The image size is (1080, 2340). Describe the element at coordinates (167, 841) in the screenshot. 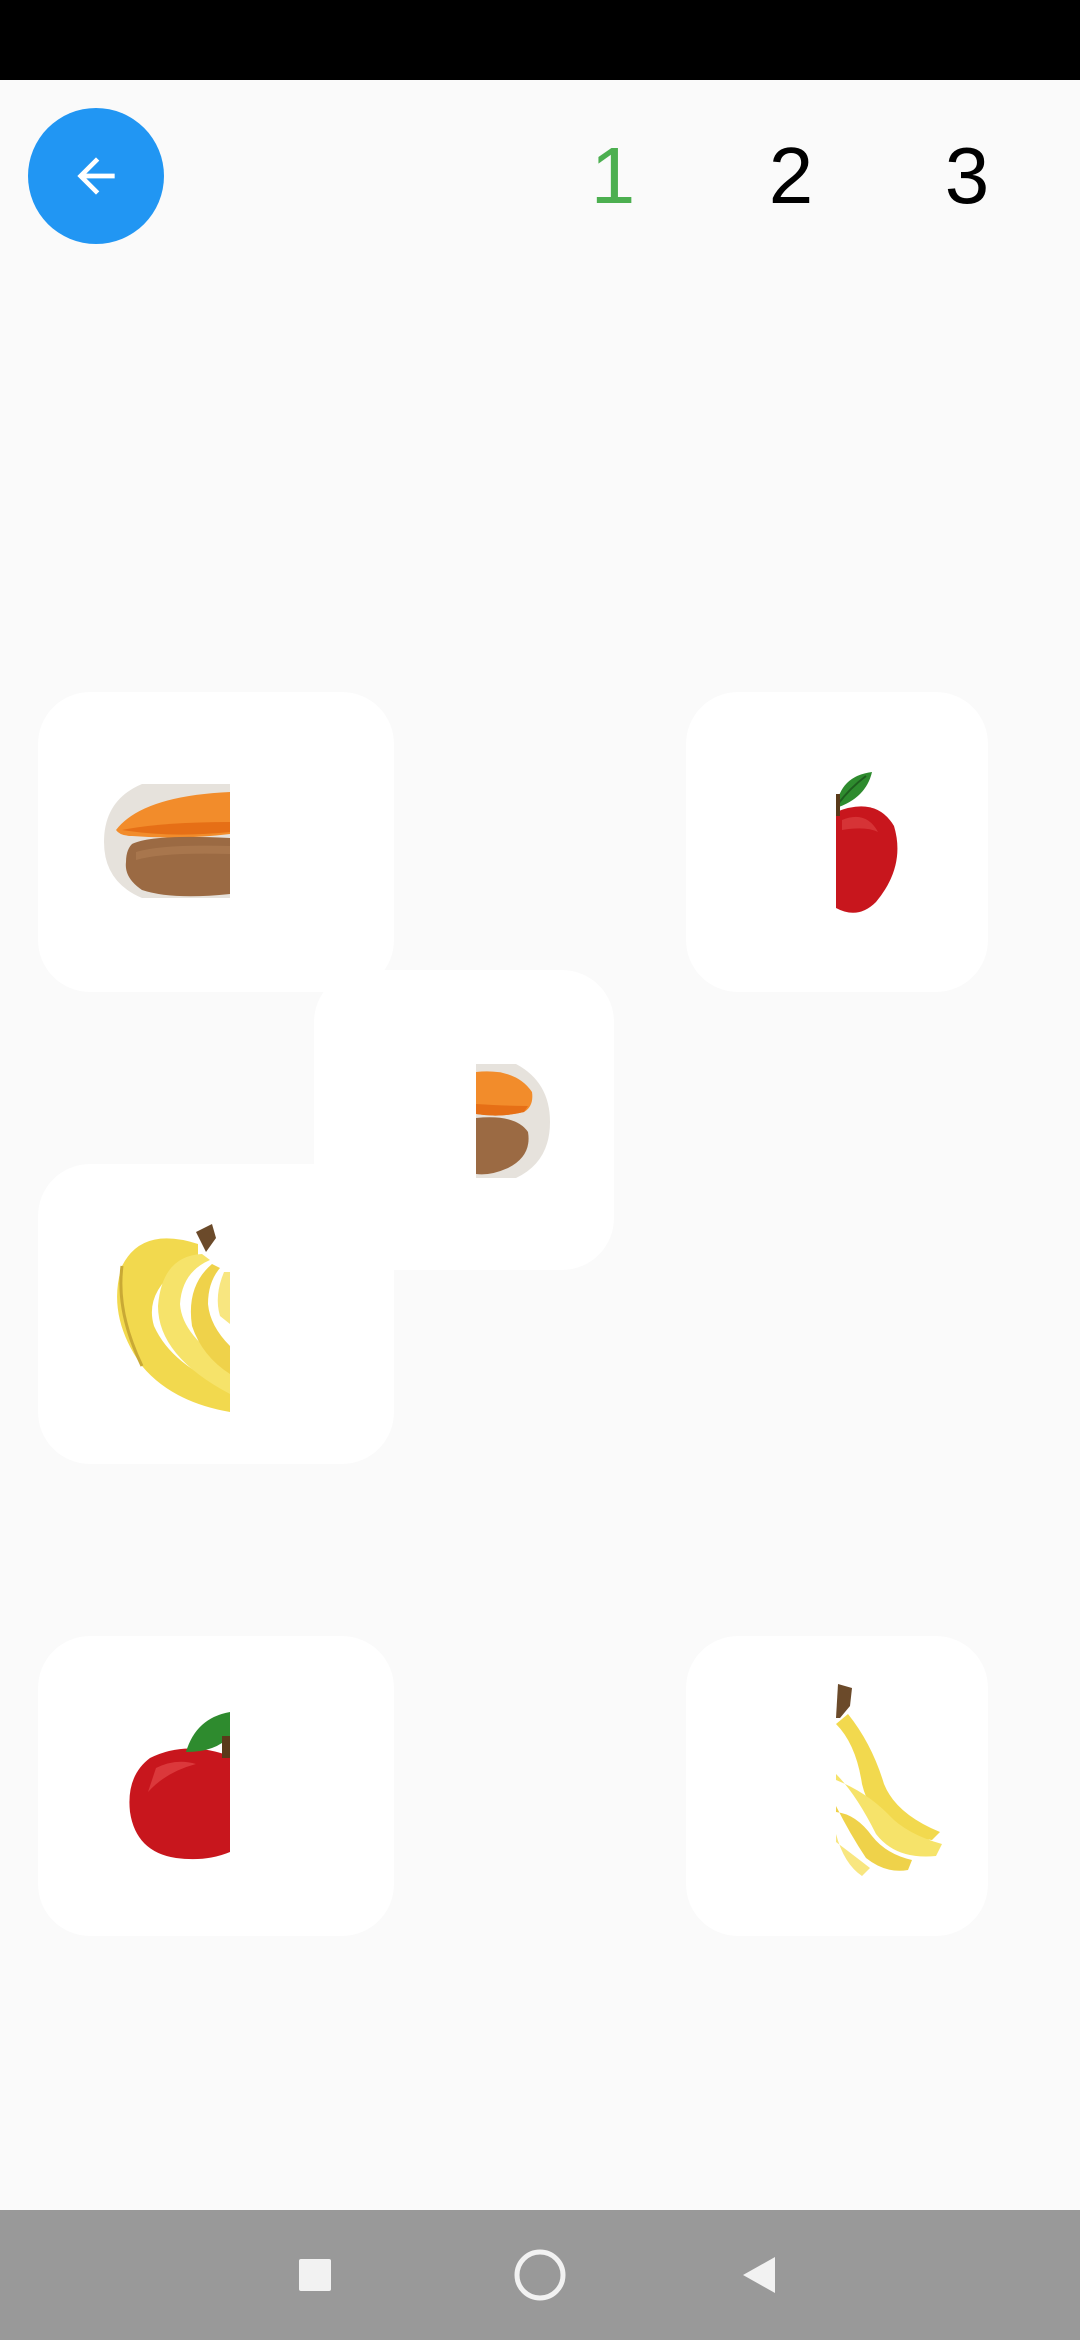

I see `sweet-potato-left-half` at that location.